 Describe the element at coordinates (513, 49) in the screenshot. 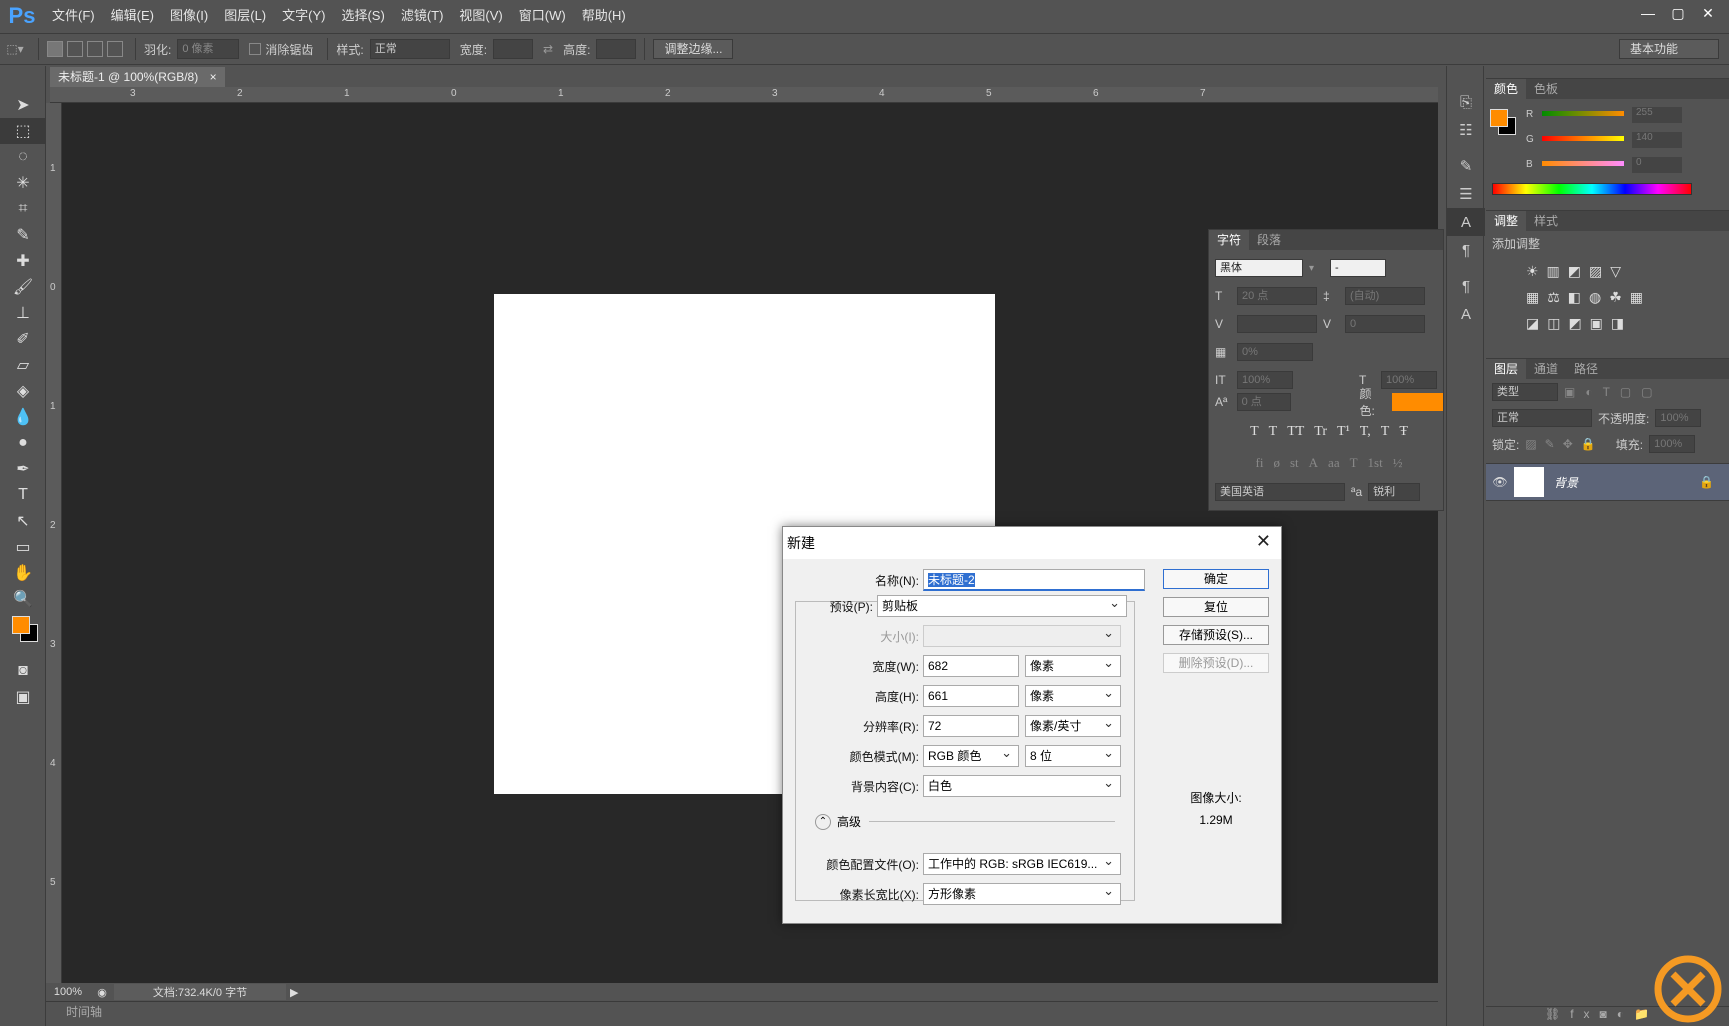

I see `width-input` at that location.